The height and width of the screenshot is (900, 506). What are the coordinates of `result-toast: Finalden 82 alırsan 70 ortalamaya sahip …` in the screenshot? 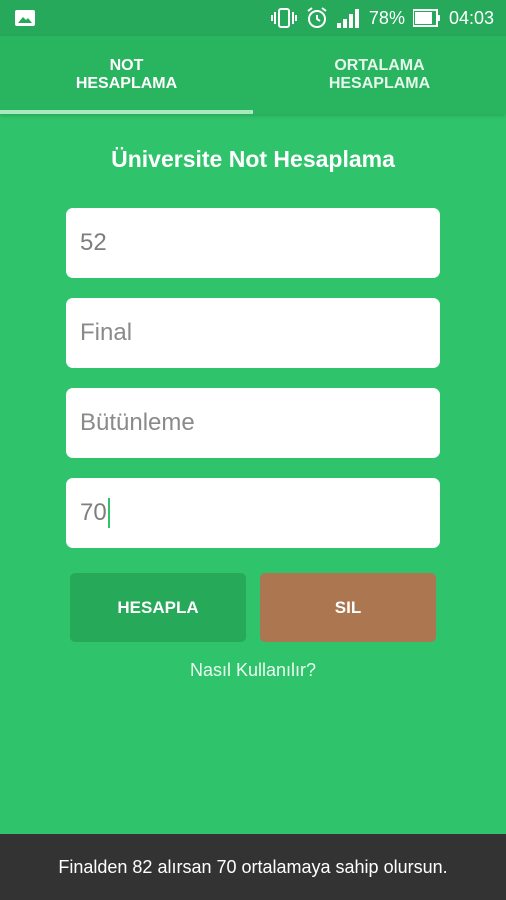 It's located at (253, 867).